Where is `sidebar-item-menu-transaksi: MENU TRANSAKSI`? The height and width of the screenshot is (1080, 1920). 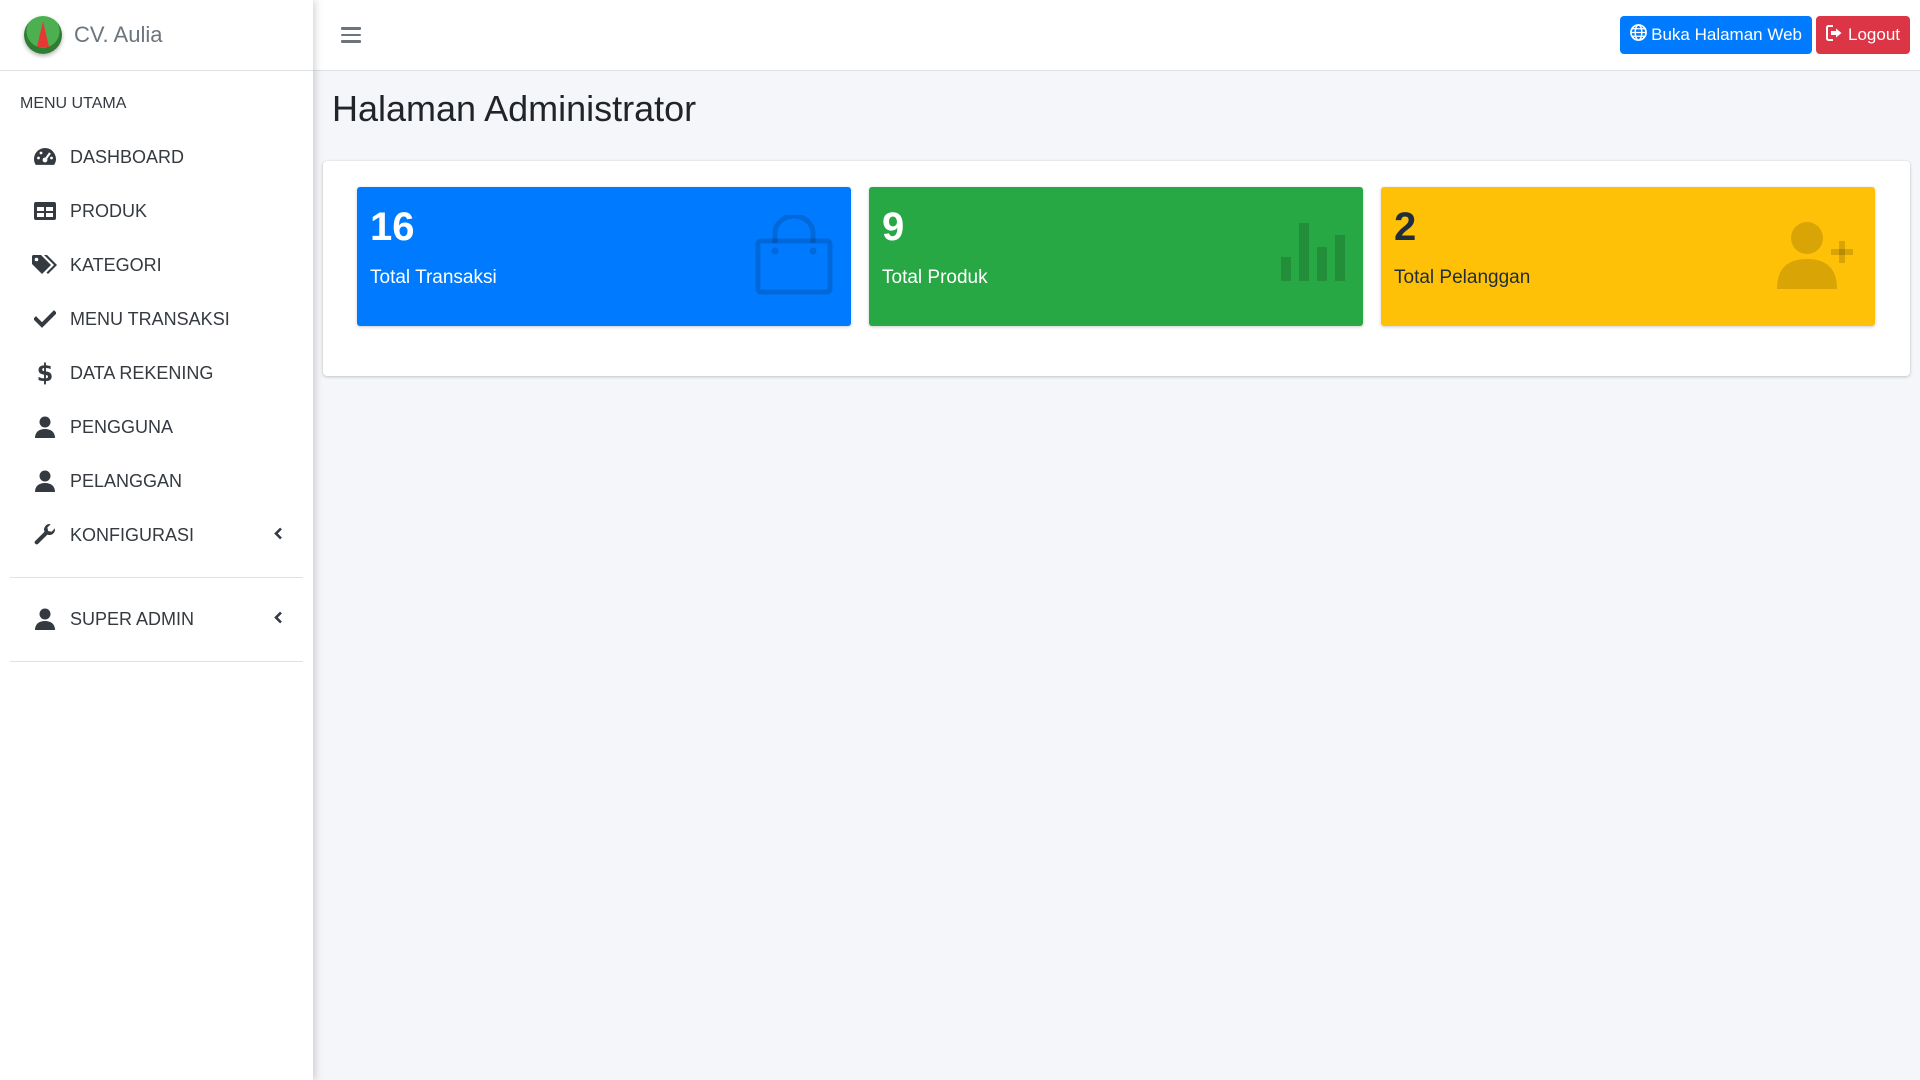 sidebar-item-menu-transaksi: MENU TRANSAKSI is located at coordinates (156, 319).